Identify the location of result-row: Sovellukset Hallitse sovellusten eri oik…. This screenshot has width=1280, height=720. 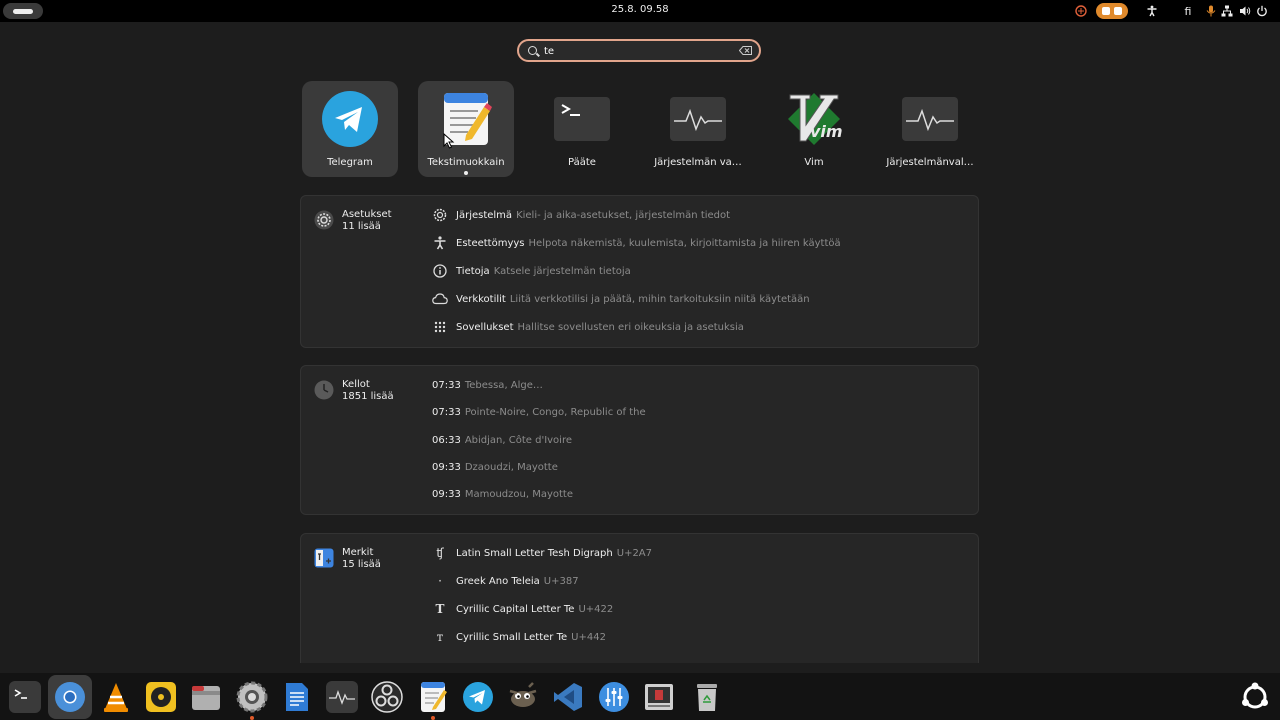
(588, 327).